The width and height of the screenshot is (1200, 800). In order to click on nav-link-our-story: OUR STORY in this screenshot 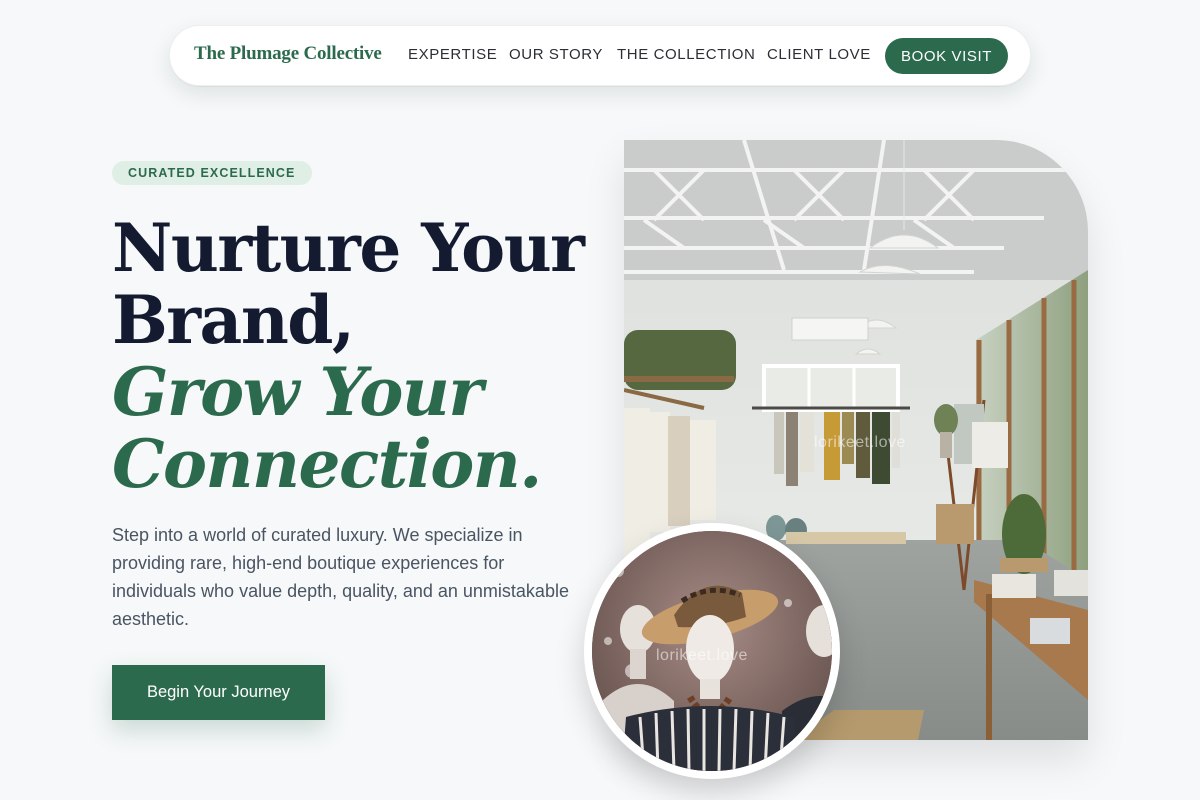, I will do `click(556, 54)`.